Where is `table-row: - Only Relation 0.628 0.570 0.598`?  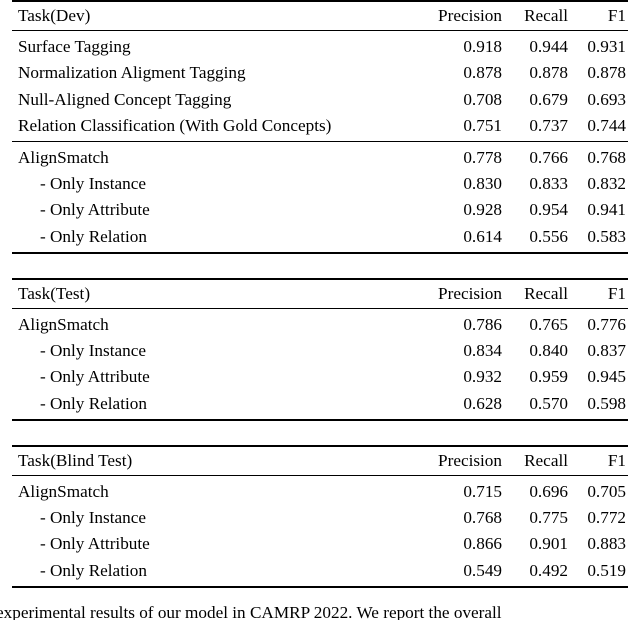
table-row: - Only Relation 0.628 0.570 0.598 is located at coordinates (320, 405).